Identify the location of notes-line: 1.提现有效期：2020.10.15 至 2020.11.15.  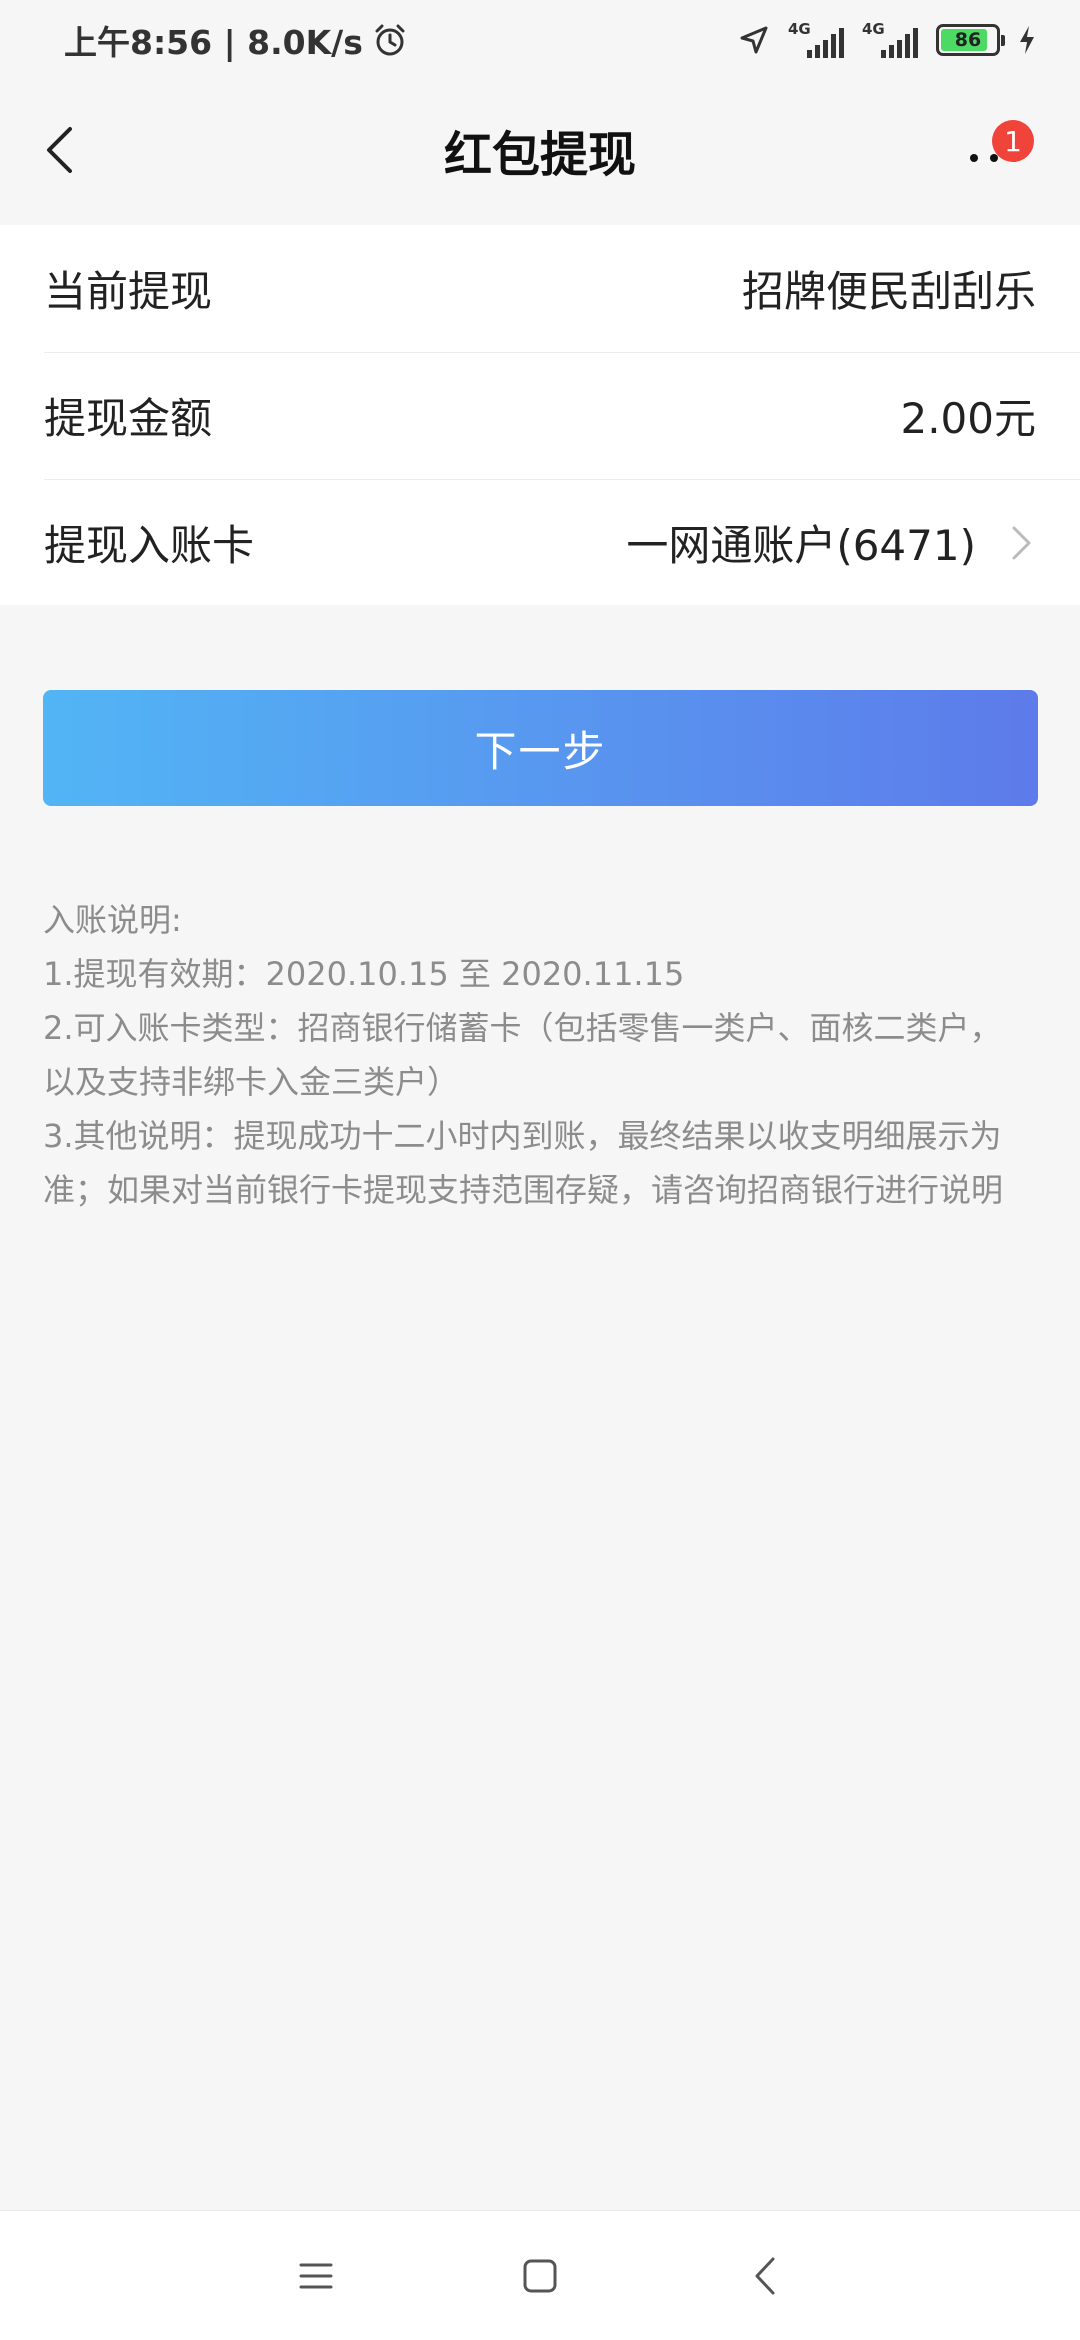
(364, 974).